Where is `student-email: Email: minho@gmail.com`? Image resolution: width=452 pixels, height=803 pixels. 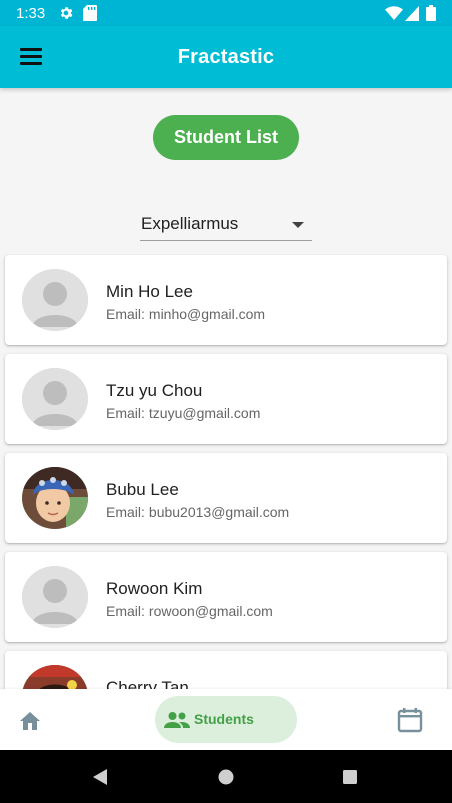
student-email: Email: minho@gmail.com is located at coordinates (185, 314).